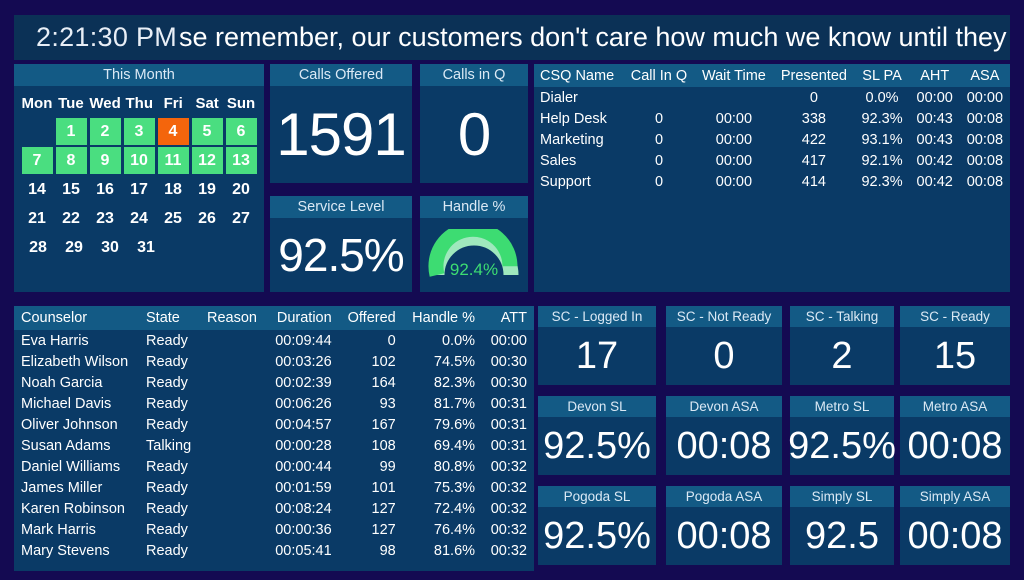 The width and height of the screenshot is (1024, 580). Describe the element at coordinates (341, 207) in the screenshot. I see `tile-label: Service Level` at that location.